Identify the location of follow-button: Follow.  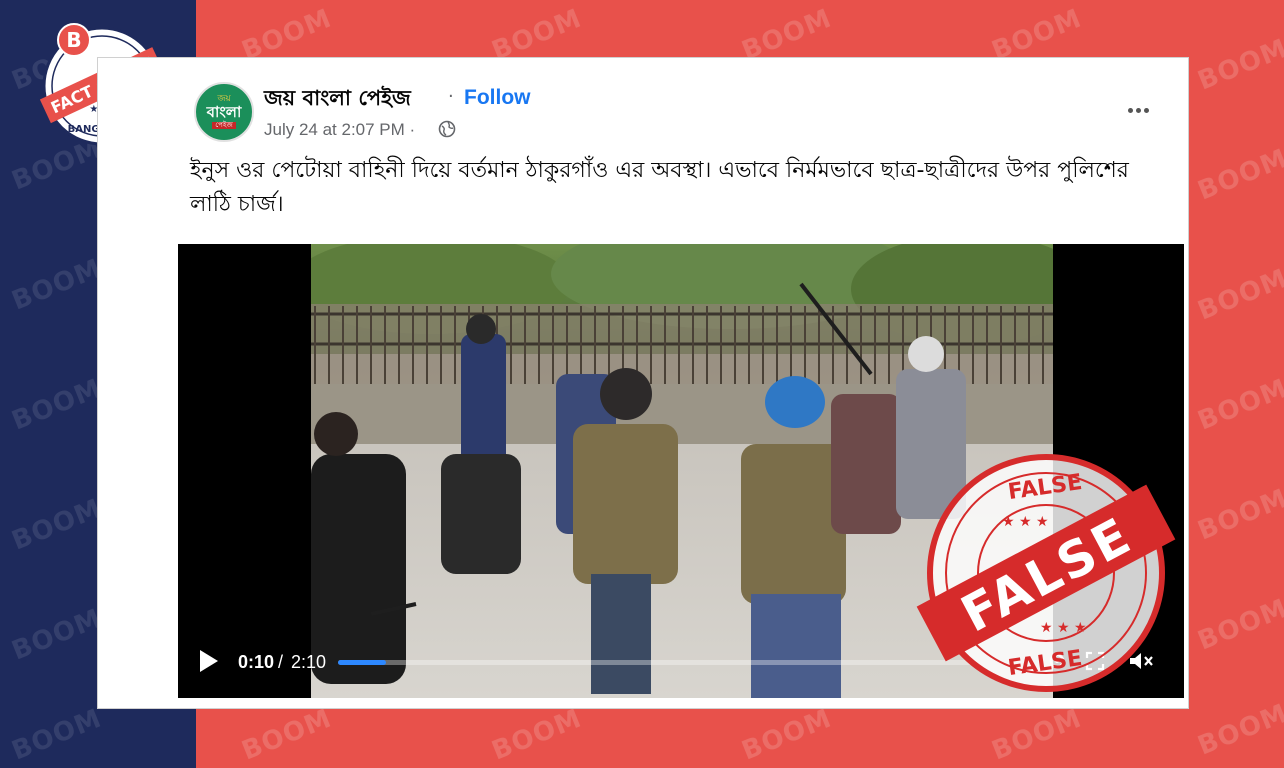
(497, 98).